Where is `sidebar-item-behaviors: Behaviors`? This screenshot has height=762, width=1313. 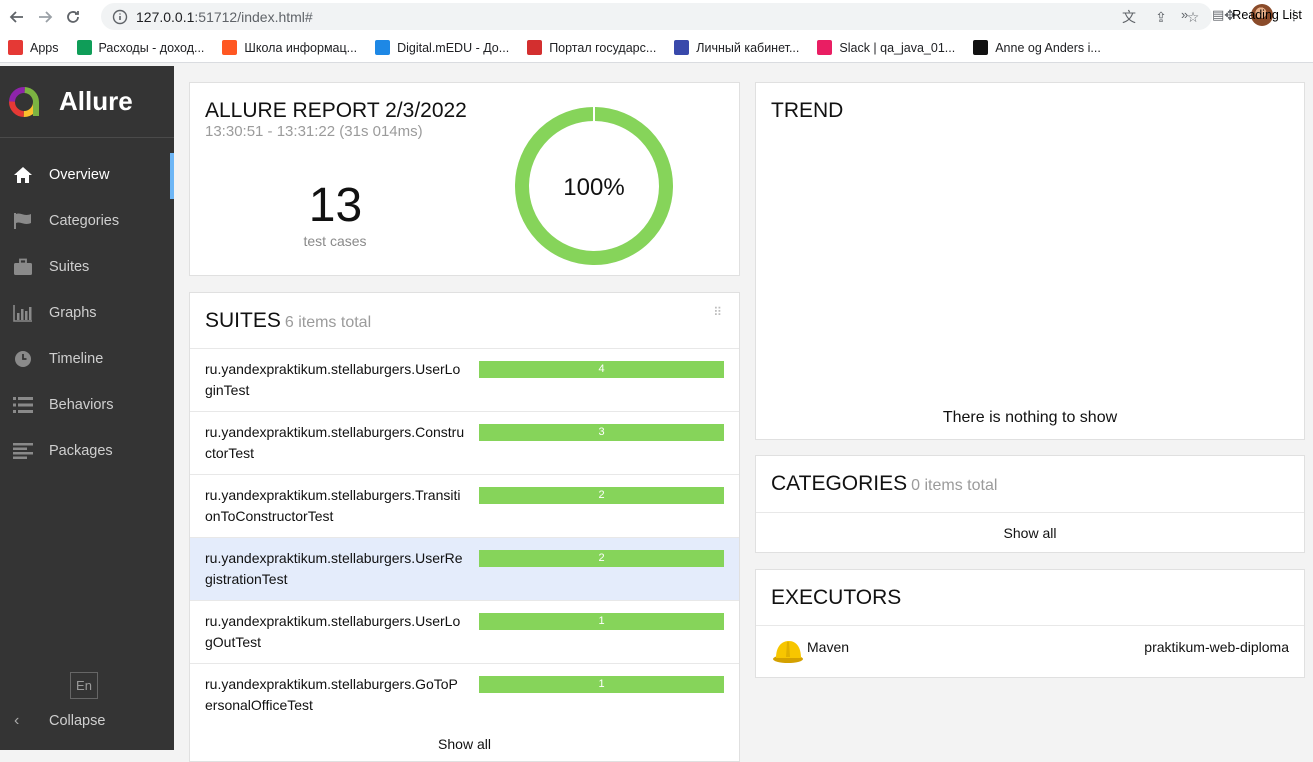
sidebar-item-behaviors: Behaviors is located at coordinates (87, 405).